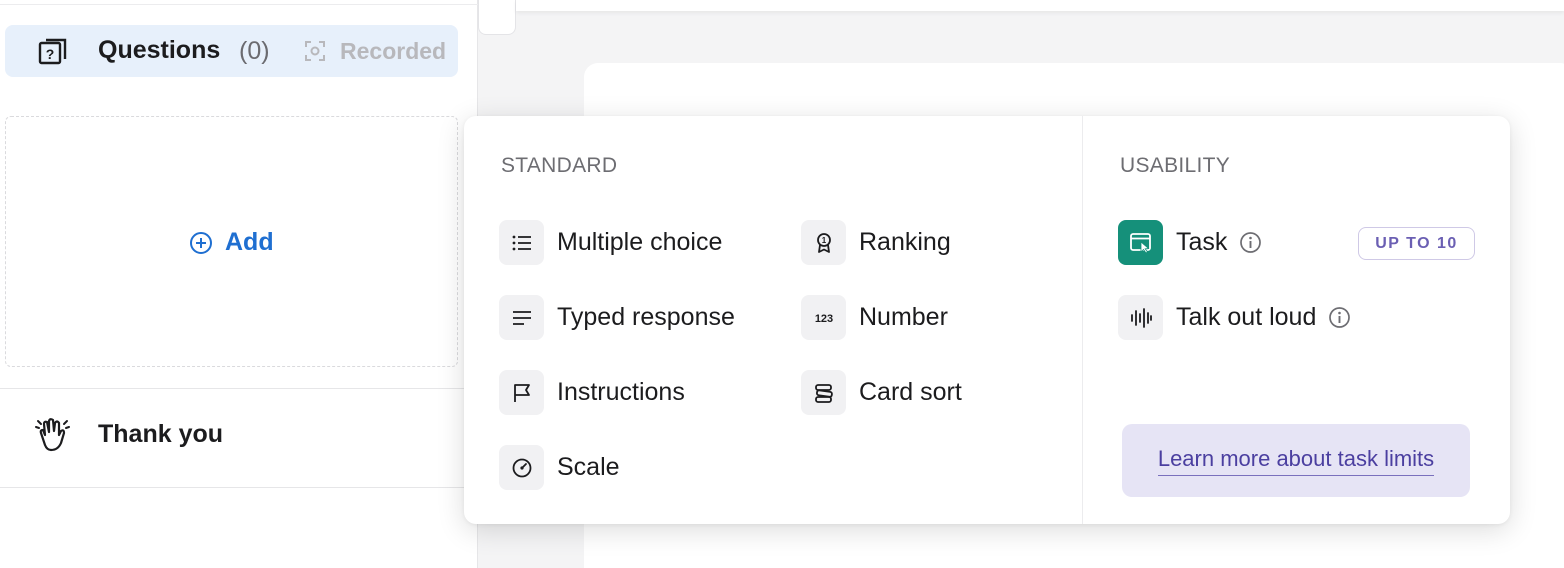 The image size is (1564, 568). I want to click on browser-cursor-icon, so click(1140, 242).